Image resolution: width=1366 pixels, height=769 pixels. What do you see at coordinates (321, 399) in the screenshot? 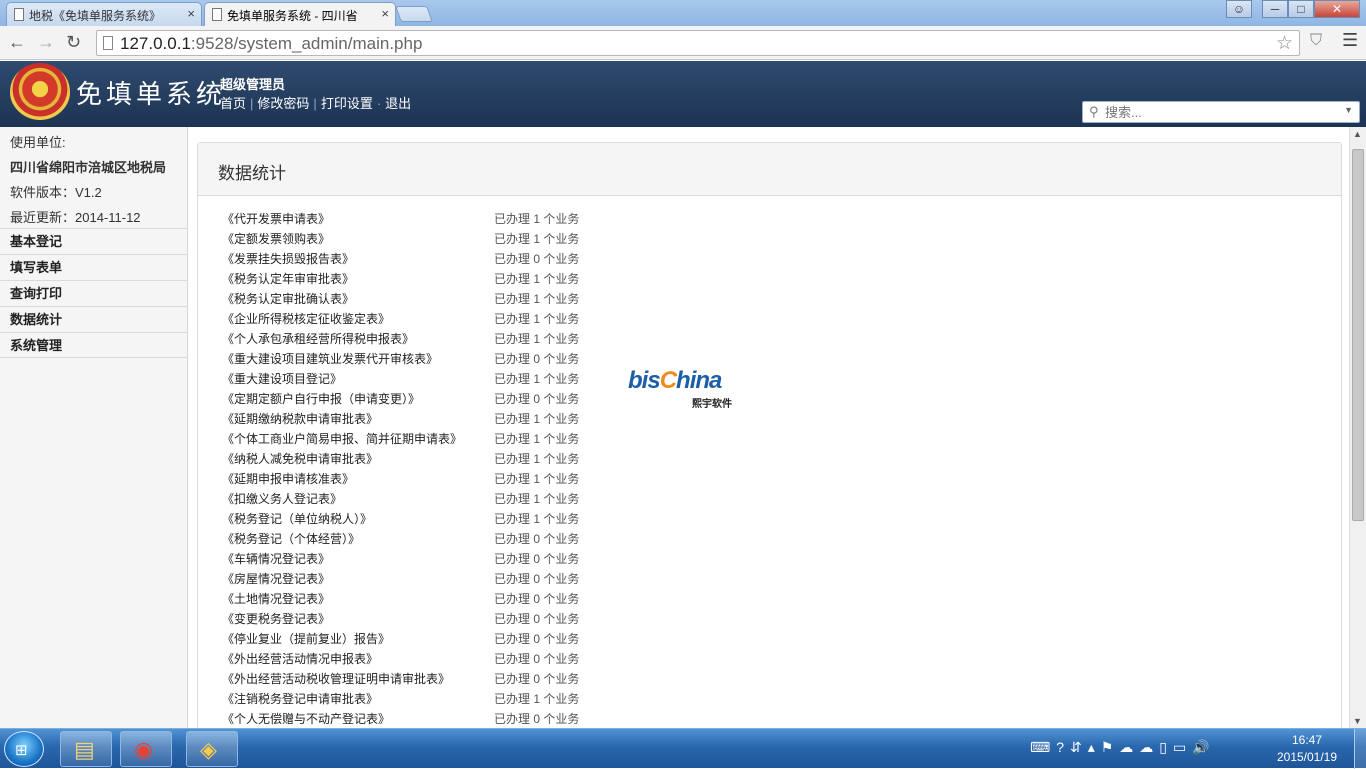
I see `stat-form-name: 《定期定额户自行申报（申请变更）》` at bounding box center [321, 399].